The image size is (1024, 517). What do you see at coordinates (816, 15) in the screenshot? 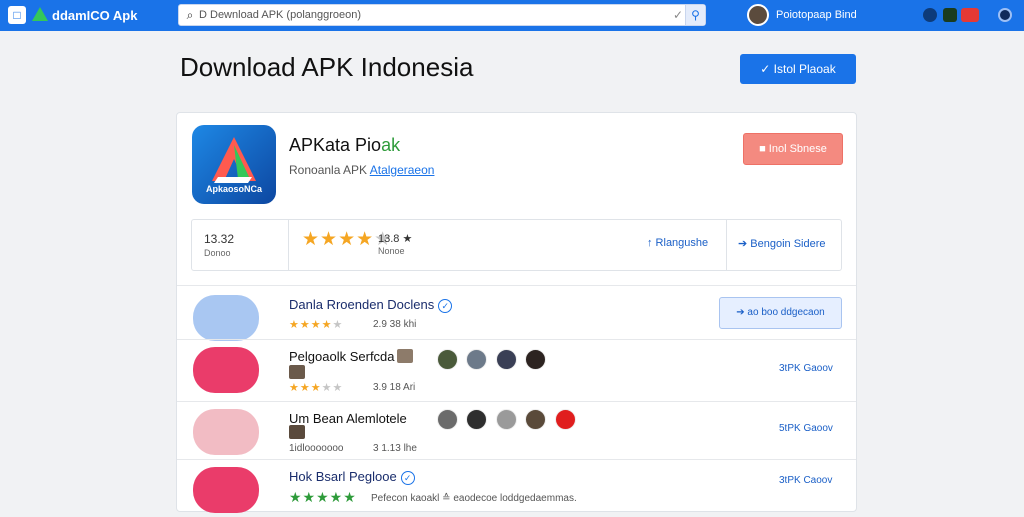
I see `user-name: Poiotopaap Bind` at bounding box center [816, 15].